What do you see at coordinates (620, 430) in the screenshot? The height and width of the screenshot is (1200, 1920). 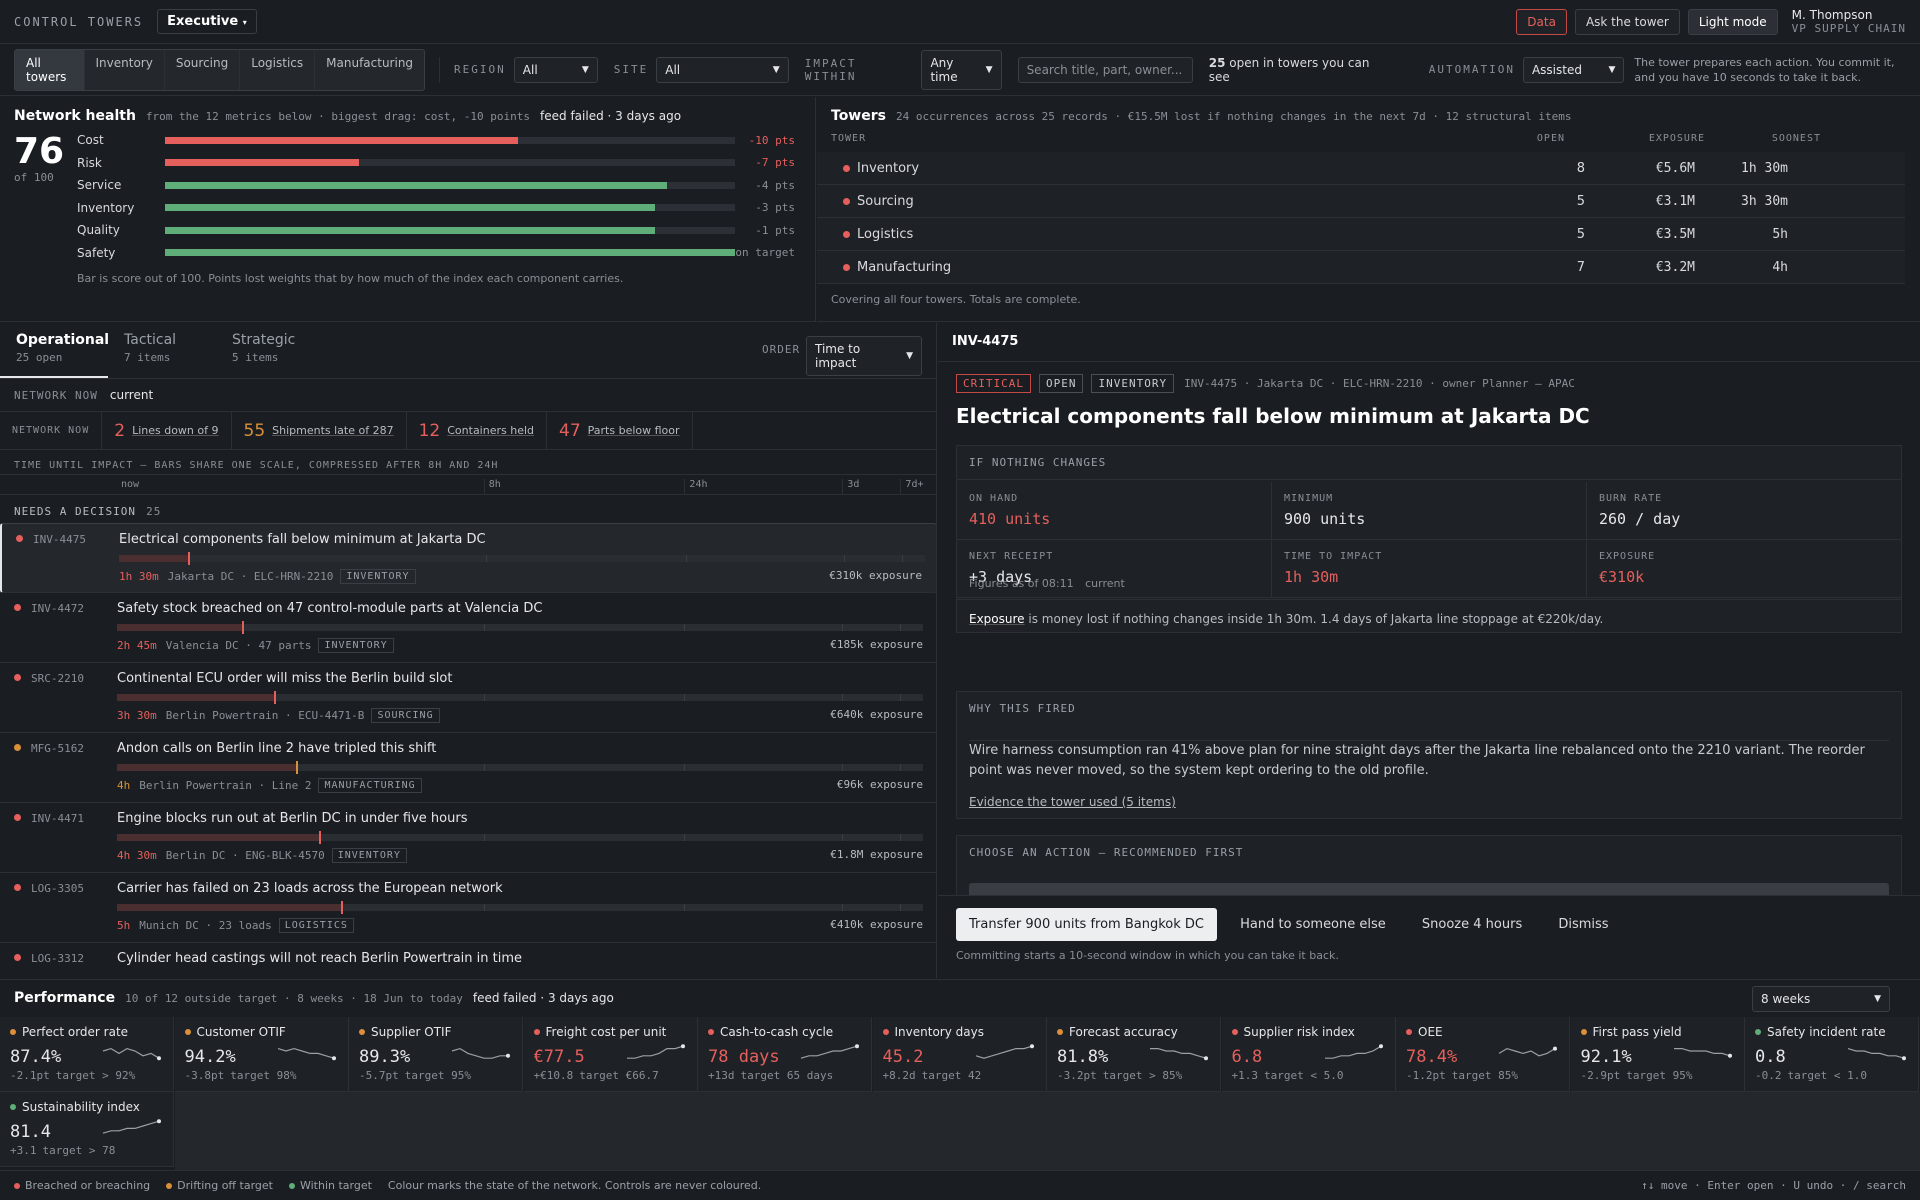 I see `stat-parts-below: 47 Parts below floor` at bounding box center [620, 430].